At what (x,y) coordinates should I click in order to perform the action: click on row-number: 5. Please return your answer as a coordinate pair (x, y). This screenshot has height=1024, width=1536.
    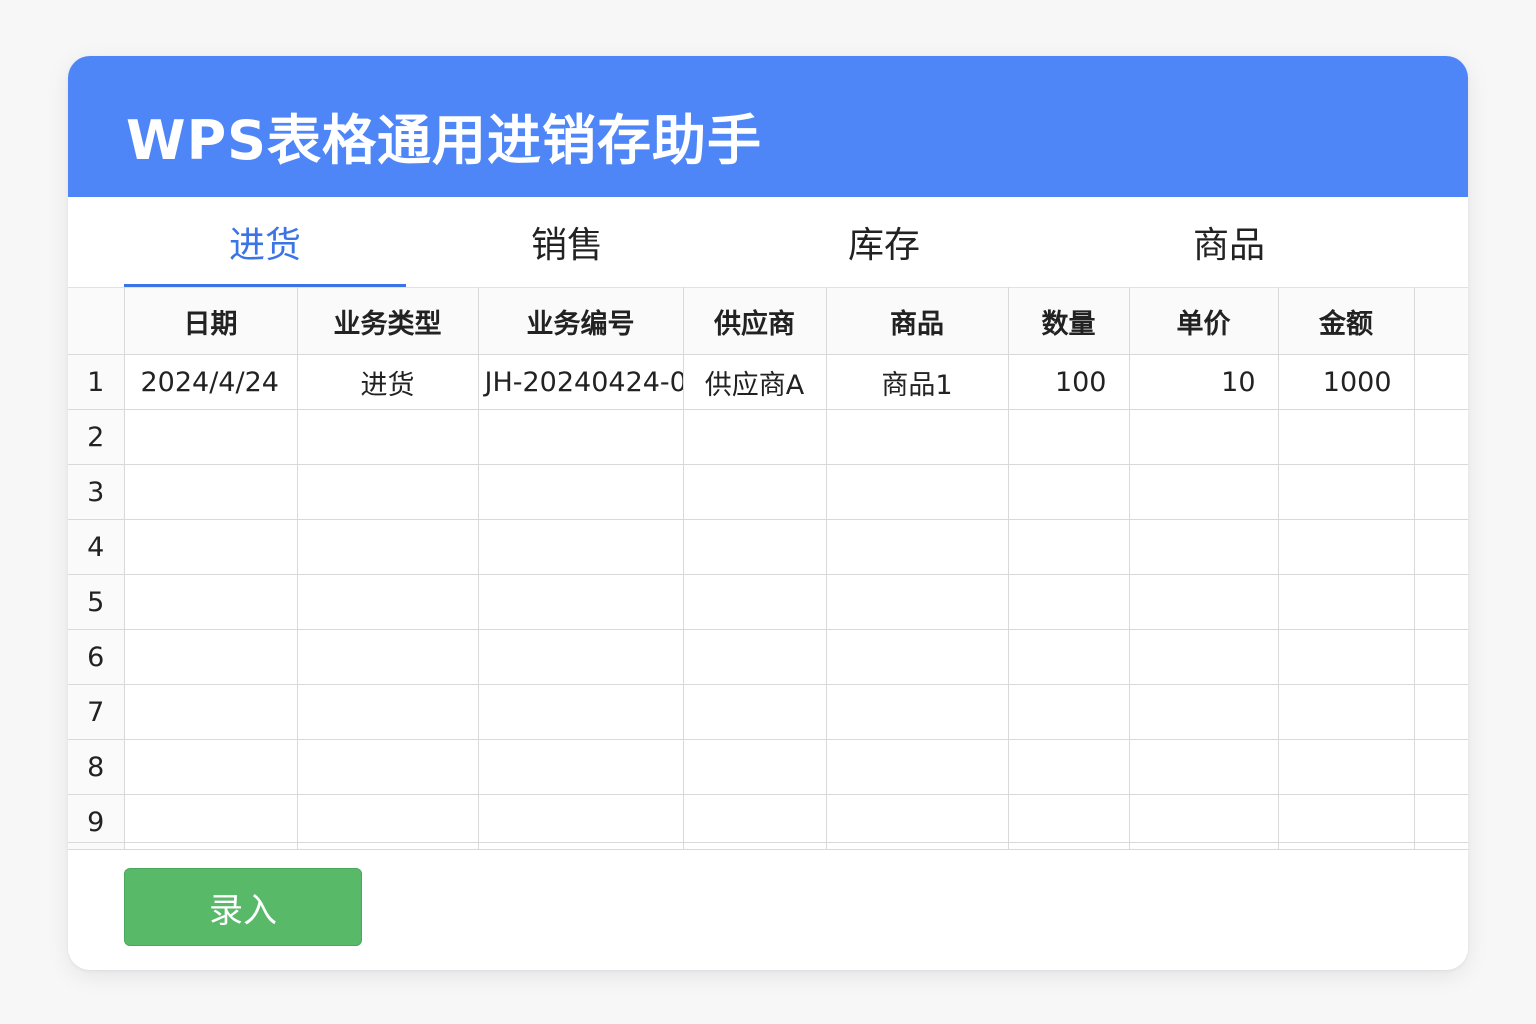
    Looking at the image, I should click on (96, 602).